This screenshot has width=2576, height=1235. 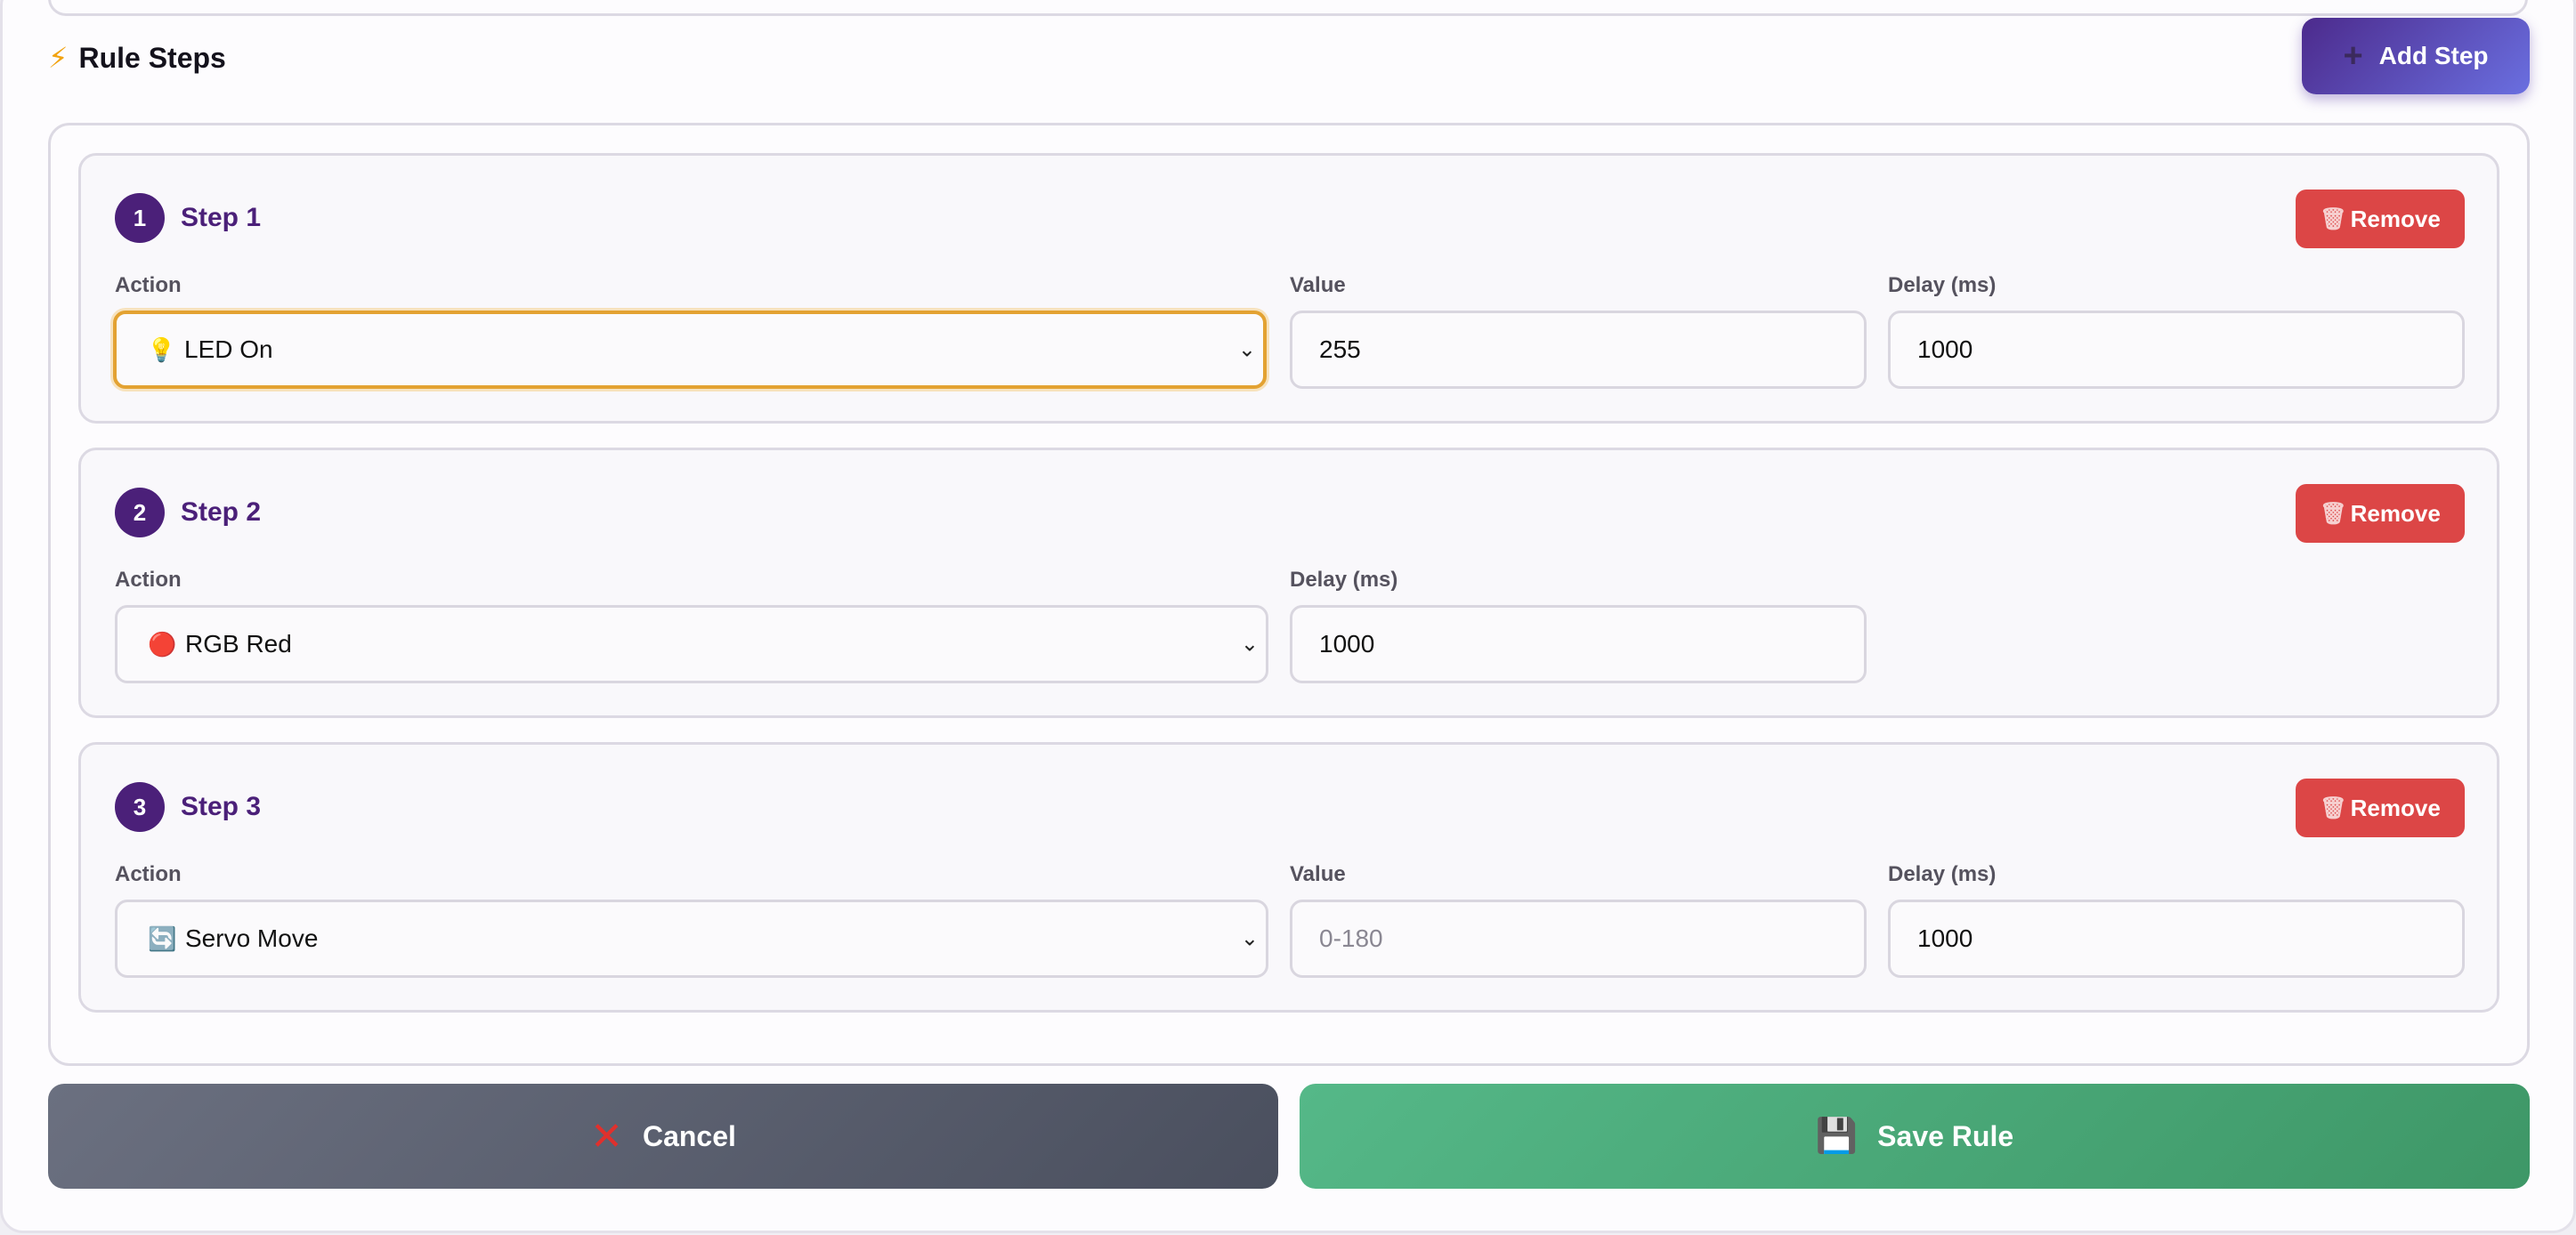 What do you see at coordinates (1340, 349) in the screenshot?
I see `value-input-text: 255` at bounding box center [1340, 349].